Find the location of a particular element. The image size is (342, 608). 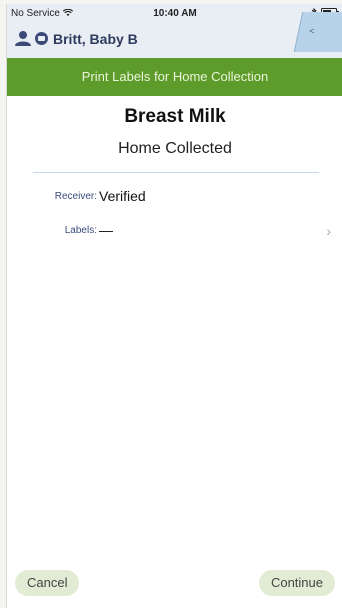

section-subtitle: Home Collected is located at coordinates (175, 148).